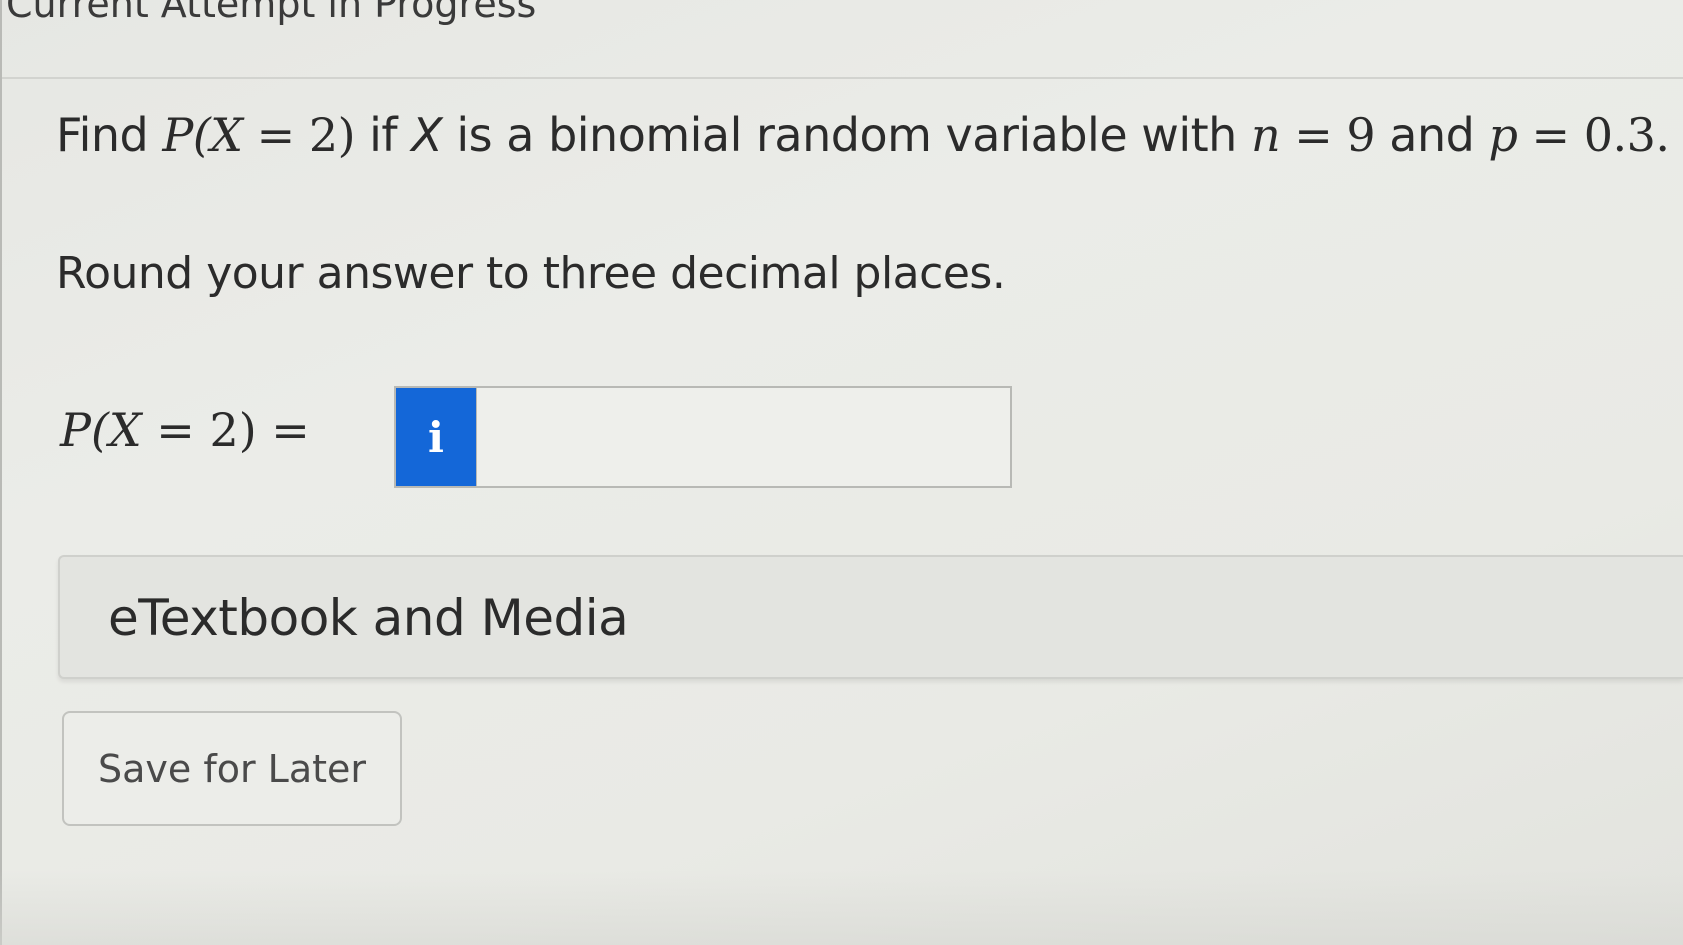 This screenshot has width=1683, height=945. What do you see at coordinates (846, 135) in the screenshot?
I see `question-middle-text: is a binomial random variable with` at bounding box center [846, 135].